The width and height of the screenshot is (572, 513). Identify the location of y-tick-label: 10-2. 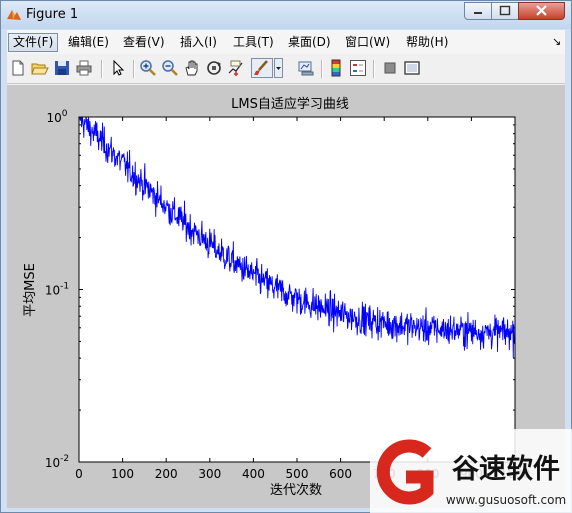
(57, 462).